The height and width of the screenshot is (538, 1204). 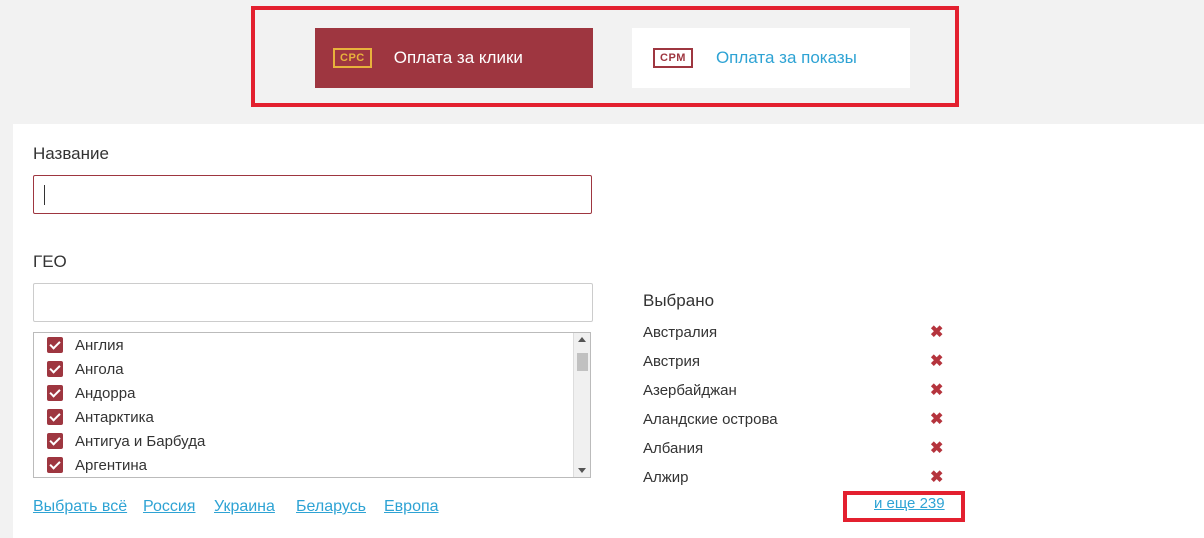 What do you see at coordinates (169, 507) in the screenshot?
I see `russia-link: Россия` at bounding box center [169, 507].